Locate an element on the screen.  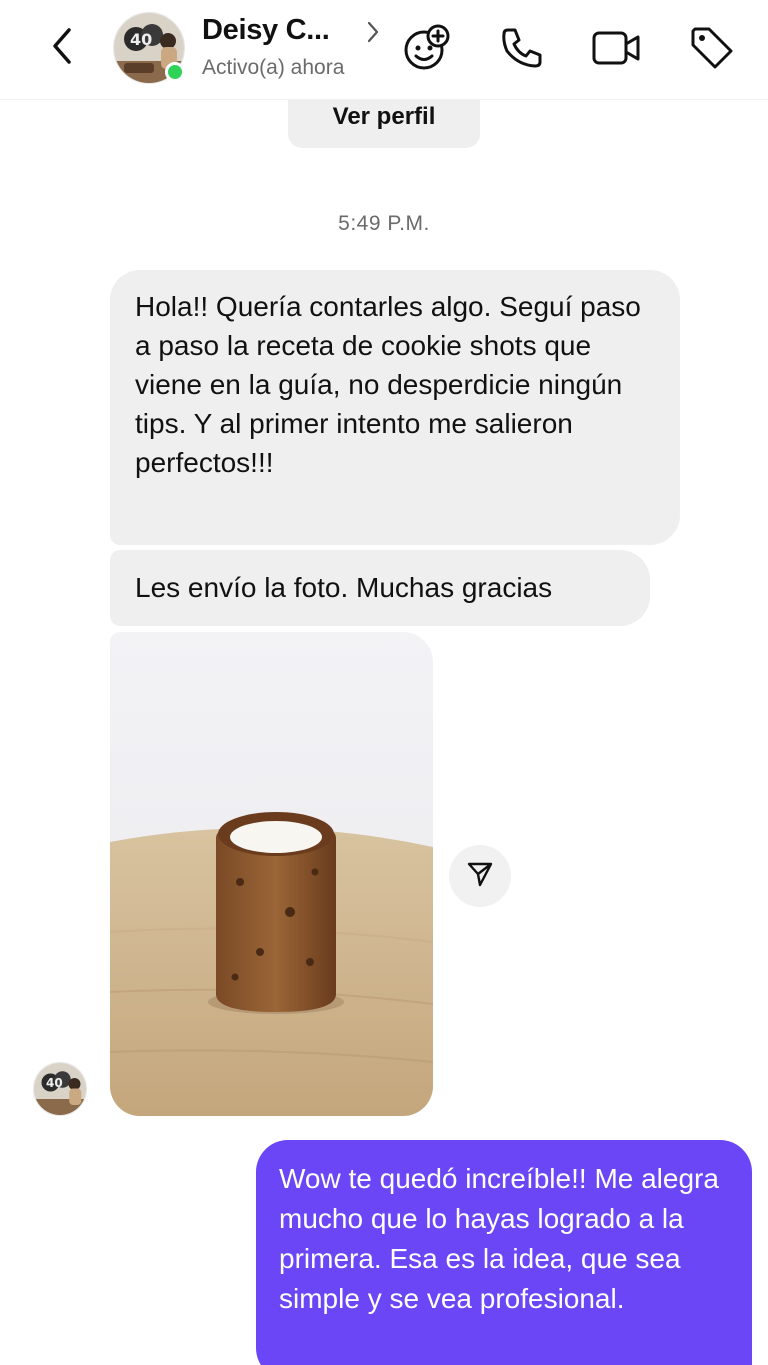
online-status-indicator is located at coordinates (175, 72).